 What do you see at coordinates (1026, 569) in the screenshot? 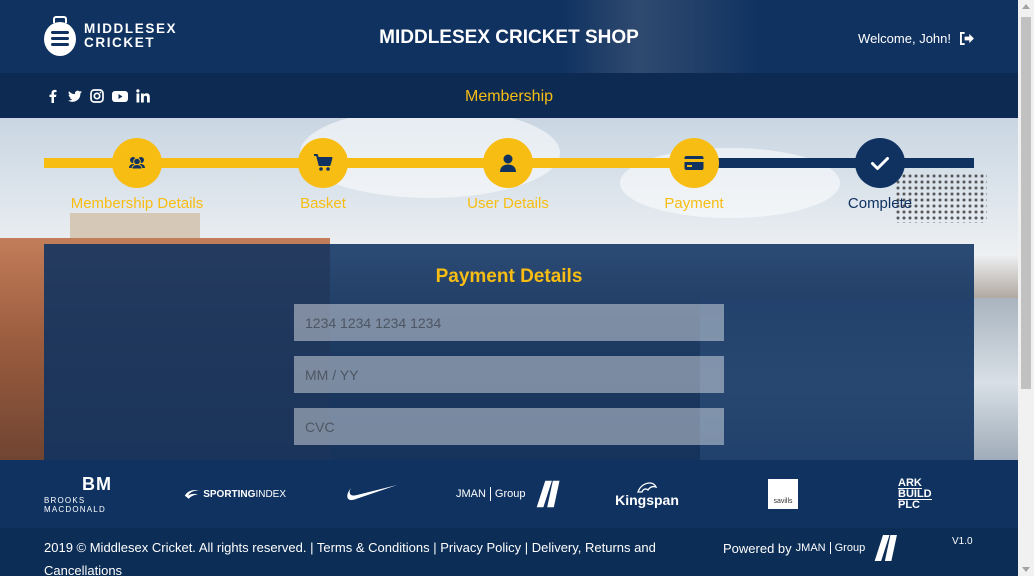
I see `scroll-down-arrow-icon` at bounding box center [1026, 569].